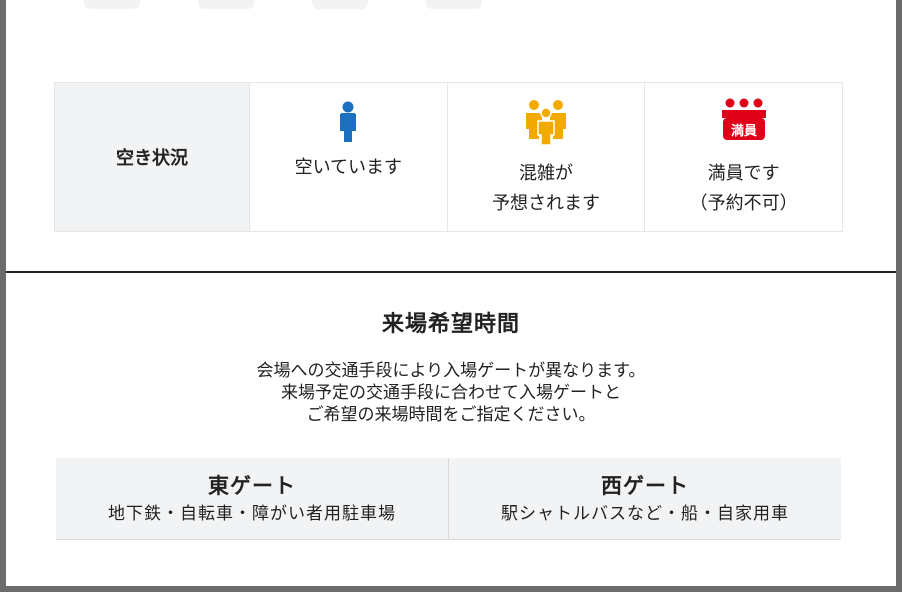 The width and height of the screenshot is (902, 592). Describe the element at coordinates (451, 272) in the screenshot. I see `section-divider` at that location.